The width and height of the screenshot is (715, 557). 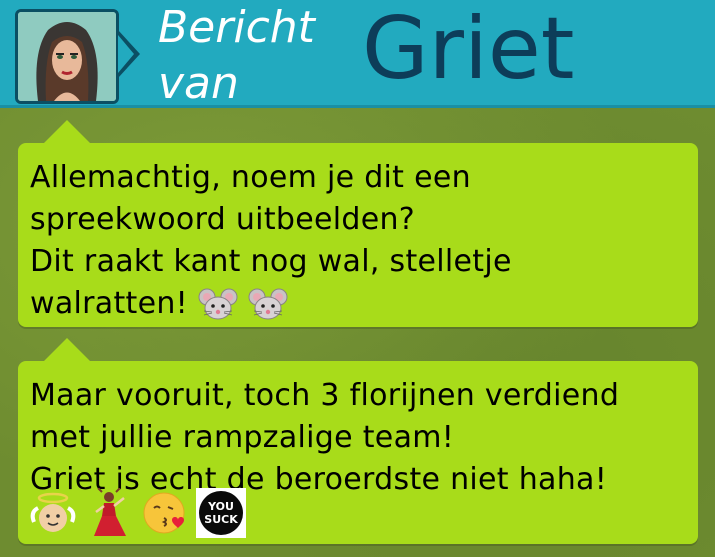 I want to click on header-title-line1: Bericht, so click(x=236, y=27).